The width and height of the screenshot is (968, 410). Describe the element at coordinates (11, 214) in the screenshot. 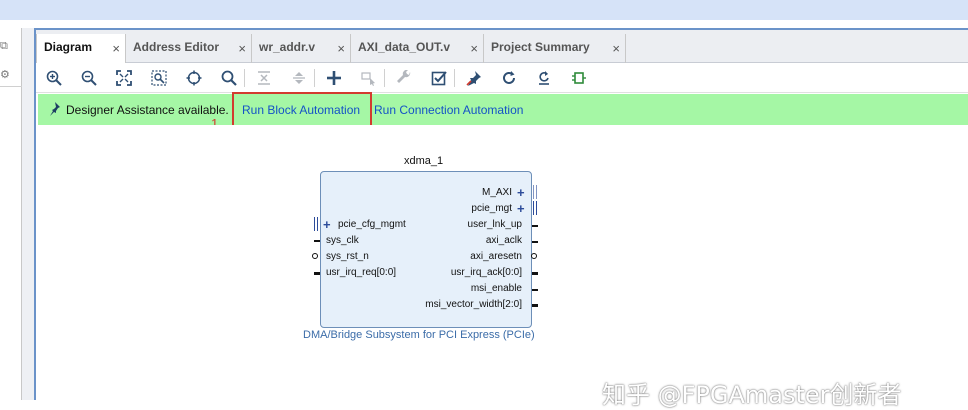

I see `left-side-panel: ⧉ ⚙` at that location.